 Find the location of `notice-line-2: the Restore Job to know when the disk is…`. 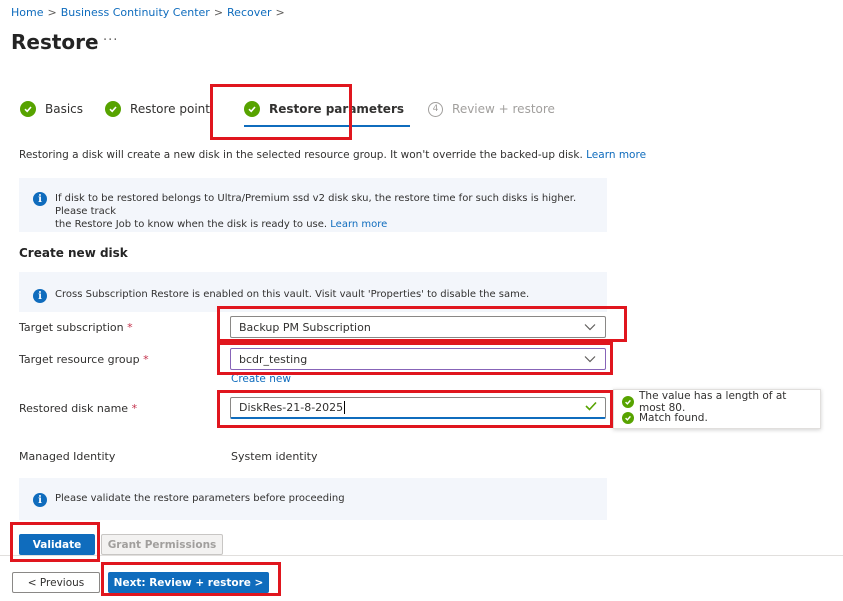

notice-line-2: the Restore Job to know when the disk is… is located at coordinates (191, 224).